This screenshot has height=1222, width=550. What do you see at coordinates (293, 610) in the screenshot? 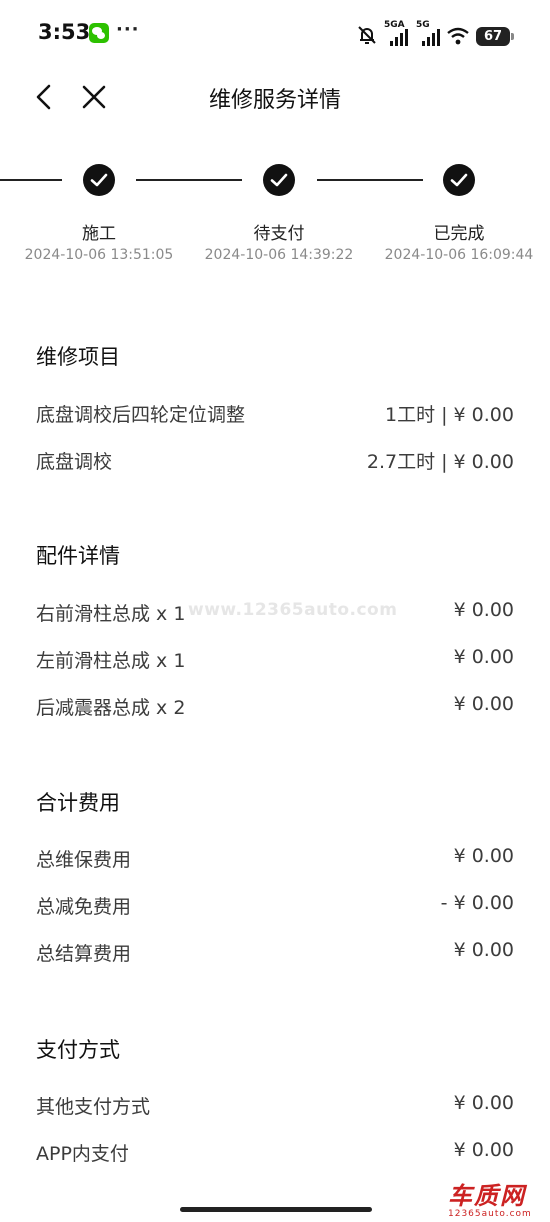
I see `watermark: www.12365auto.com` at bounding box center [293, 610].